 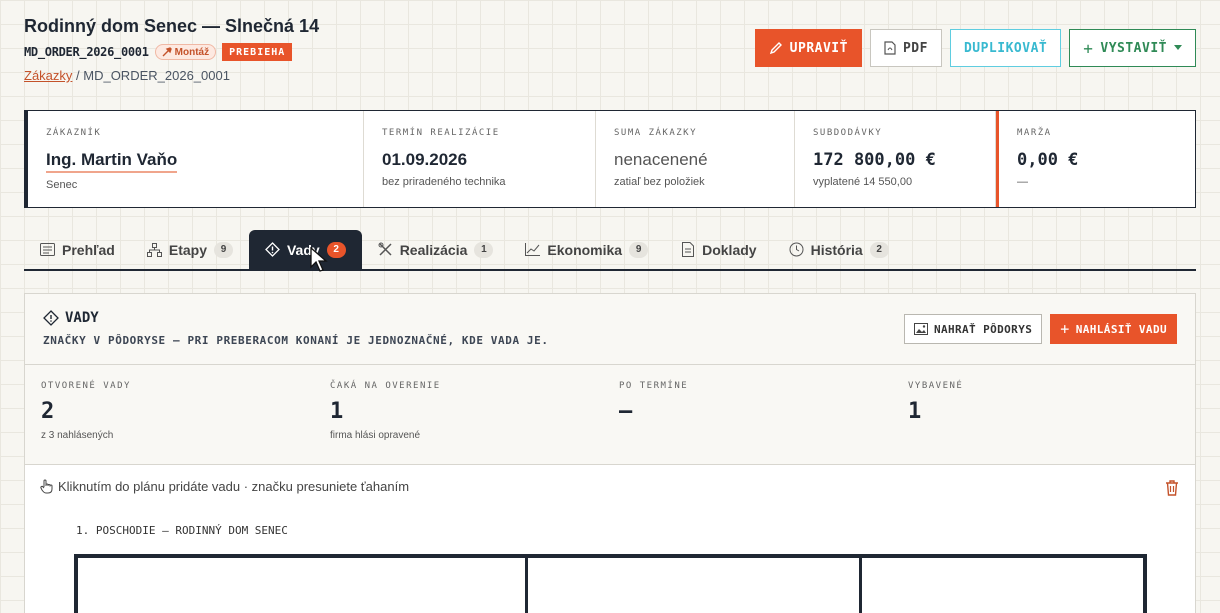 What do you see at coordinates (182, 530) in the screenshot?
I see `floorplan-label: 1. POSCHODIE — RODINNÝ DOM SENEC` at bounding box center [182, 530].